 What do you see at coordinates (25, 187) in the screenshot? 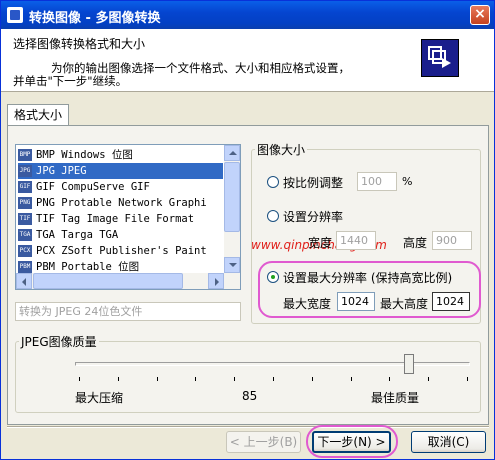
I see `file-format-icon: GIF` at bounding box center [25, 187].